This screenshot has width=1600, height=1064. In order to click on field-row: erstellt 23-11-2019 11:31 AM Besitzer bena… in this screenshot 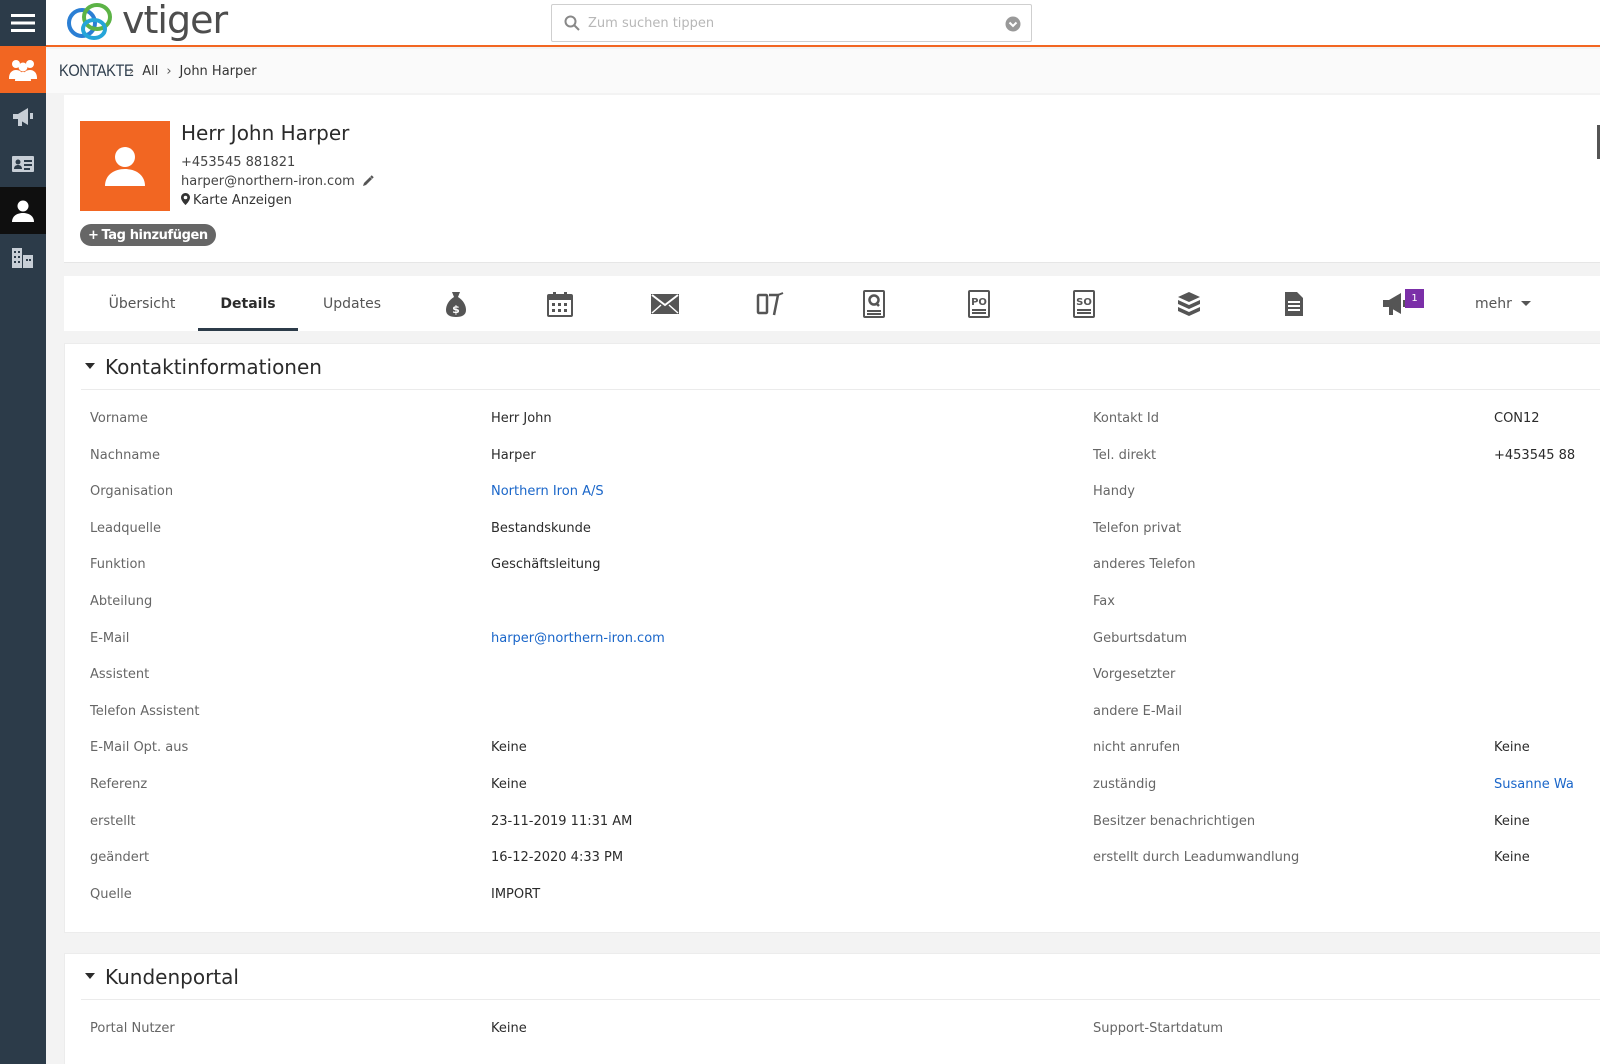, I will do `click(832, 822)`.